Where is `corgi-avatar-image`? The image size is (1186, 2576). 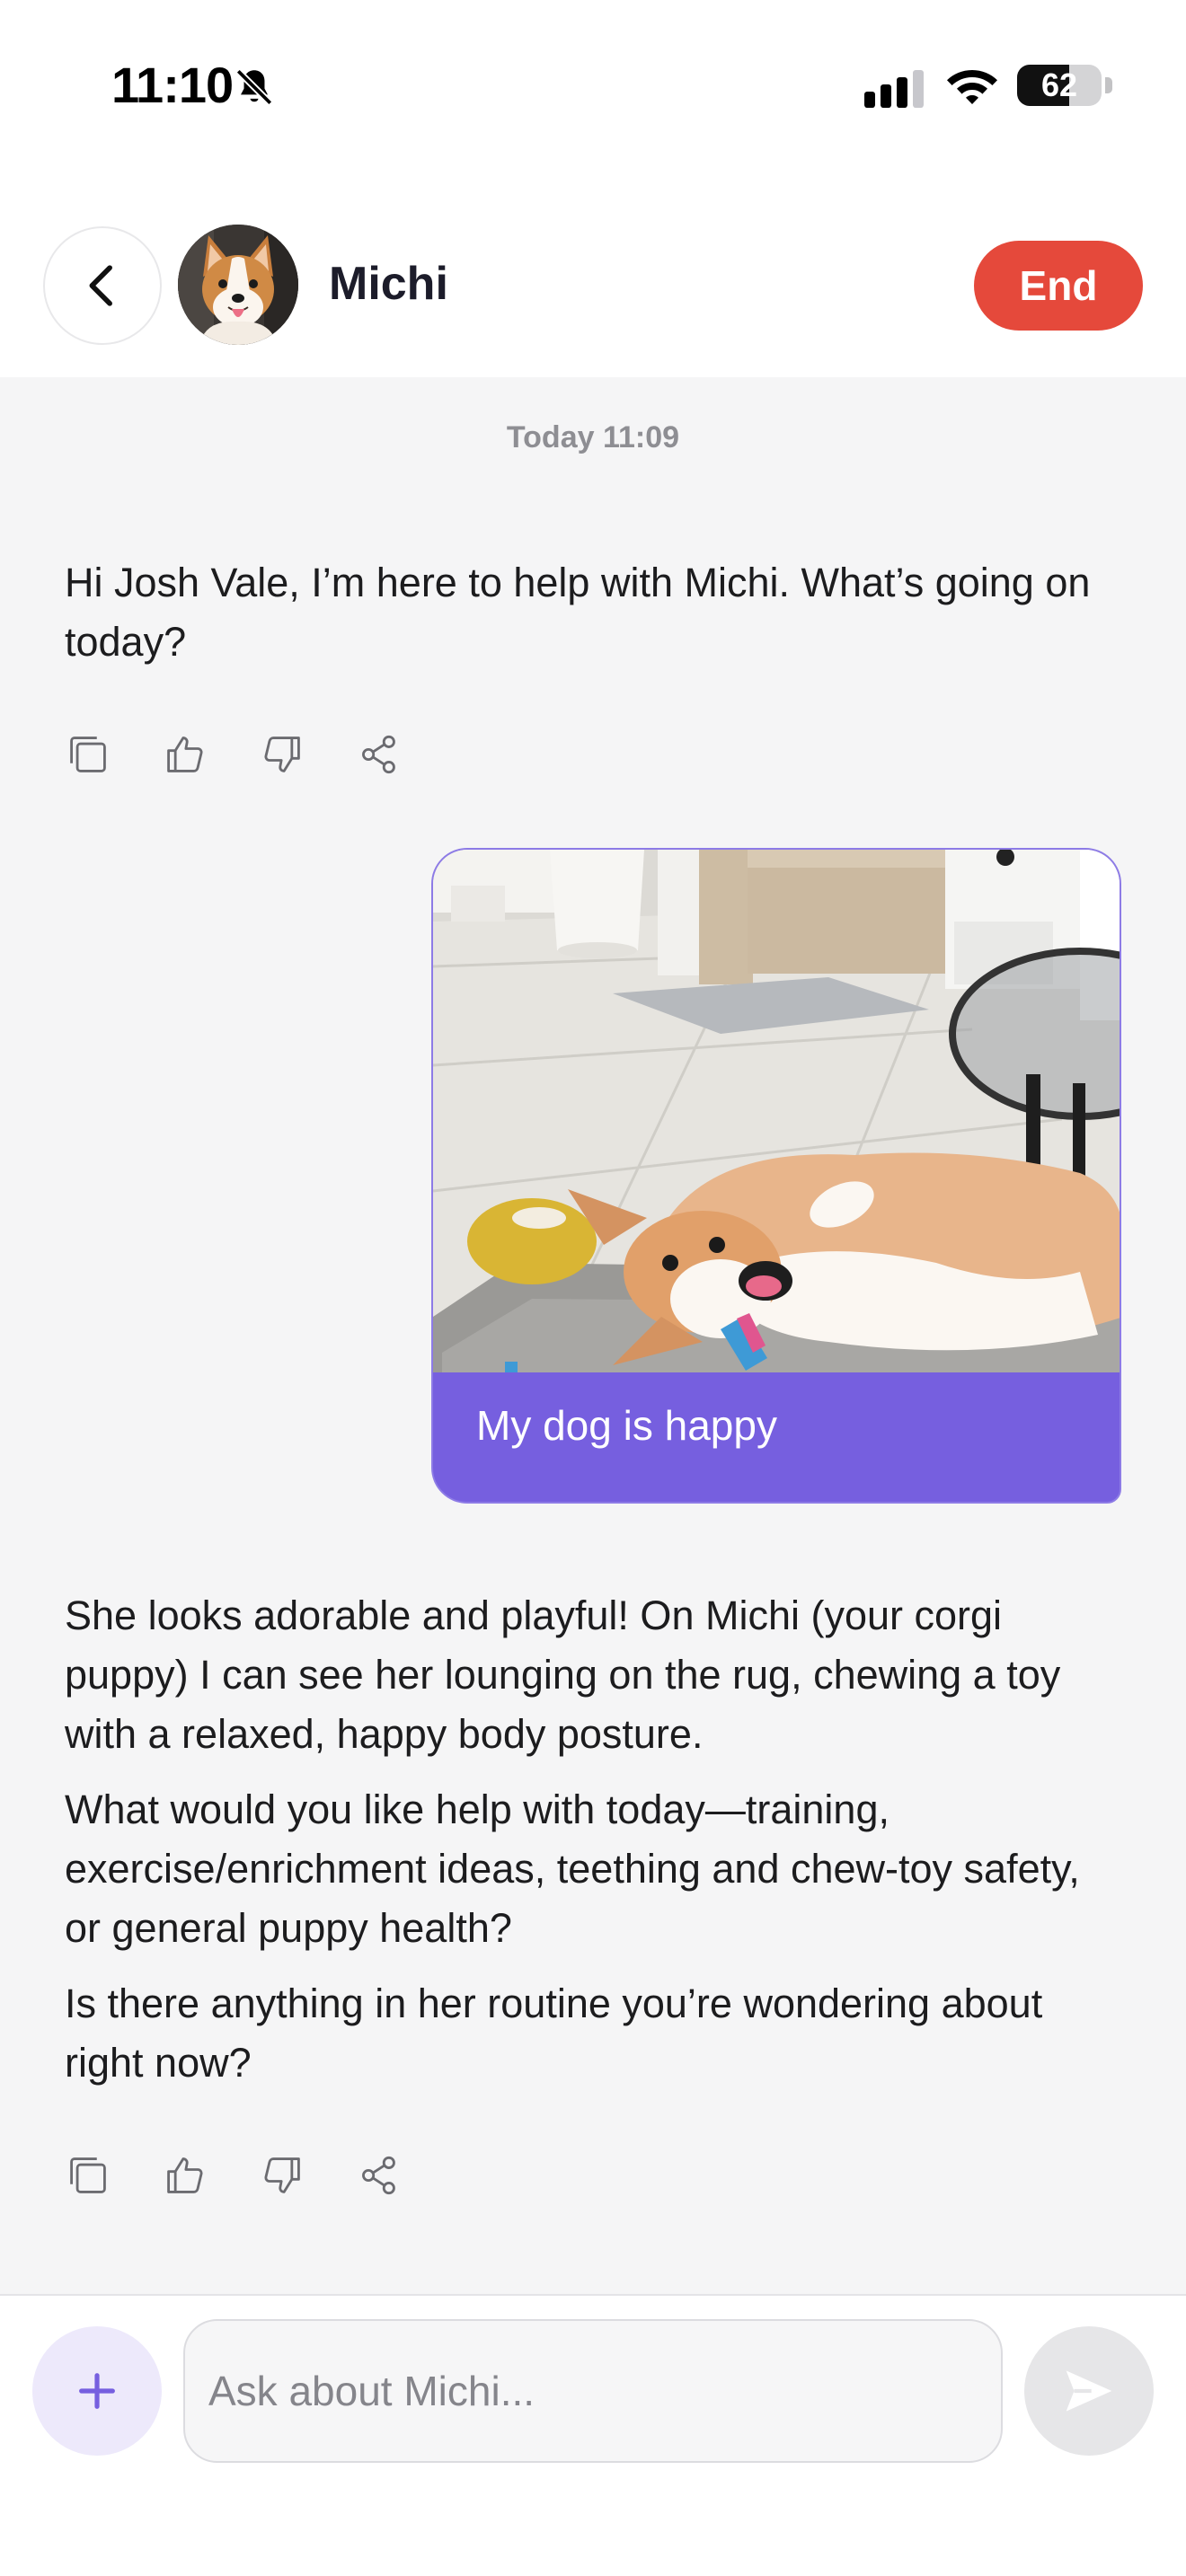
corgi-avatar-image is located at coordinates (238, 285).